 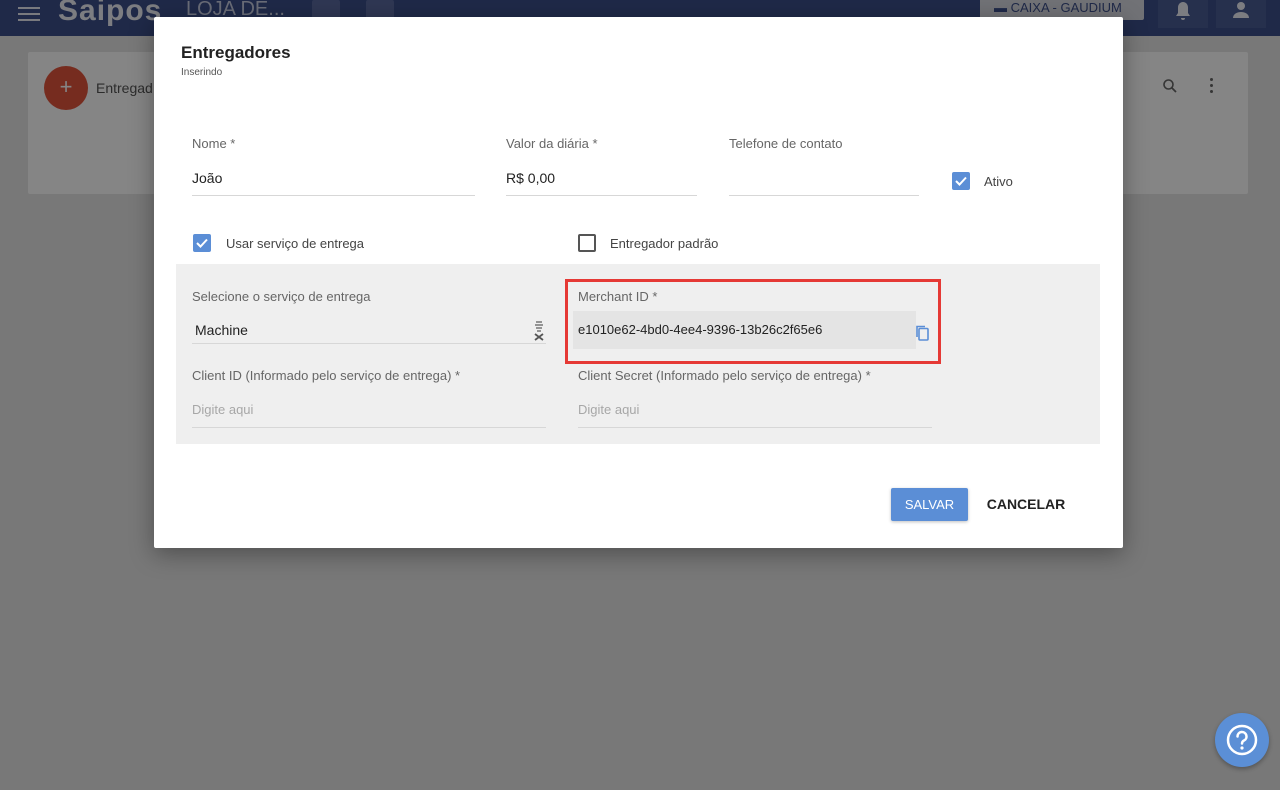 What do you see at coordinates (281, 296) in the screenshot?
I see `service-select-label: Selecione o serviço de entrega` at bounding box center [281, 296].